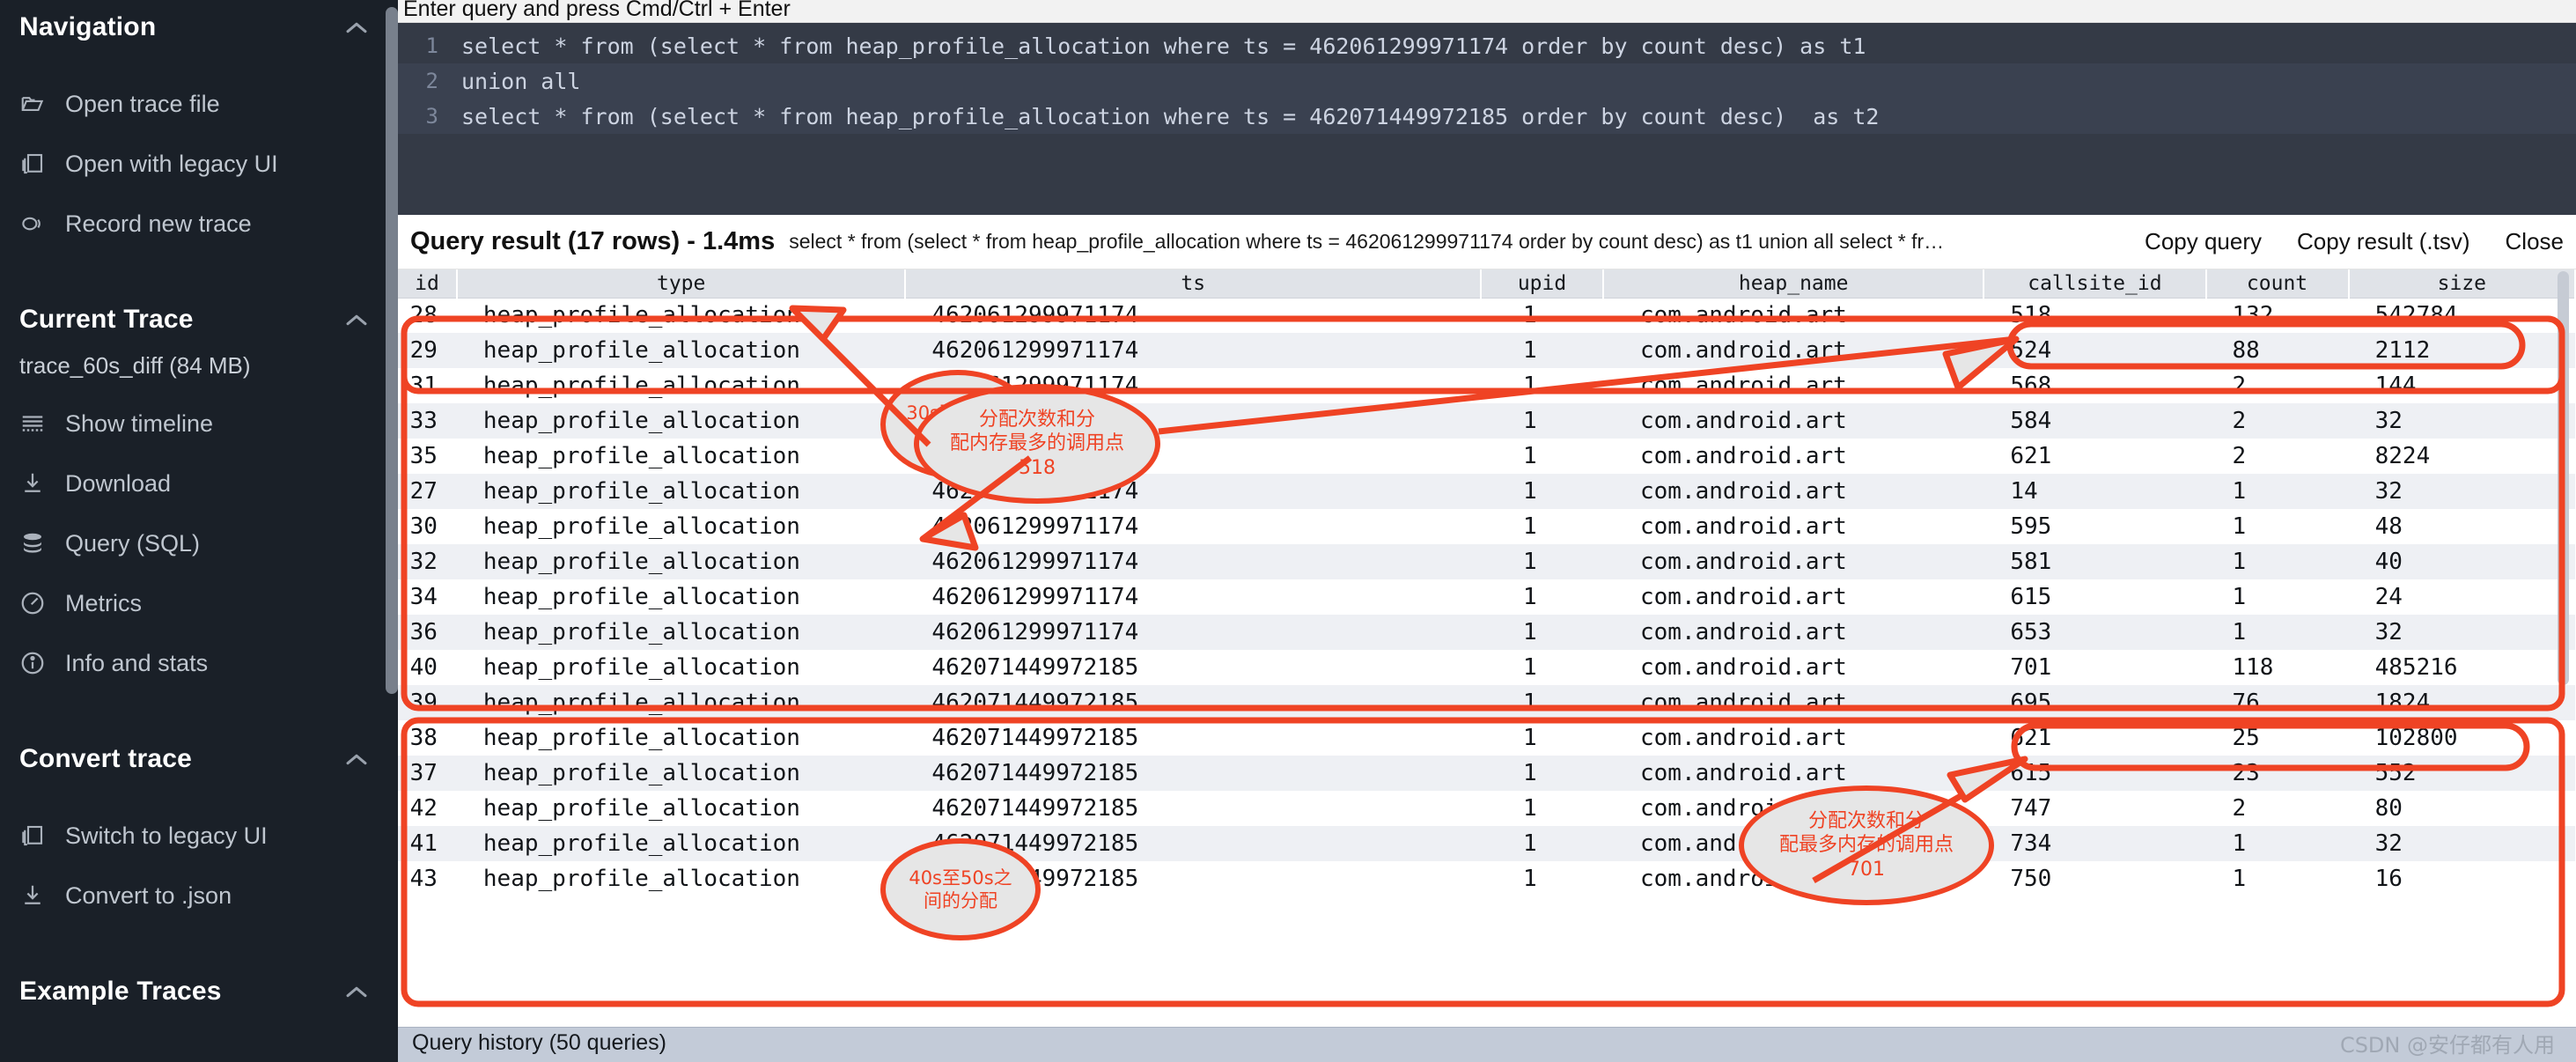 The image size is (2576, 1062). Describe the element at coordinates (199, 164) in the screenshot. I see `sidebar-item-open-with-legacy-ui: Open with legacy UI` at that location.